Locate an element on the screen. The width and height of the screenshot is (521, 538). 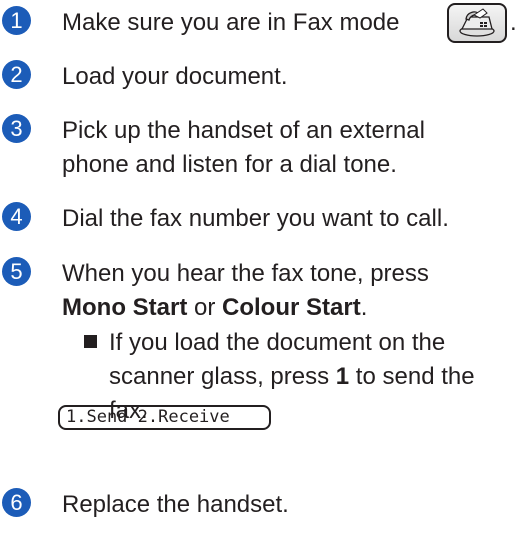
step-5-line-1: When you hear the fax tone, press is located at coordinates (245, 273).